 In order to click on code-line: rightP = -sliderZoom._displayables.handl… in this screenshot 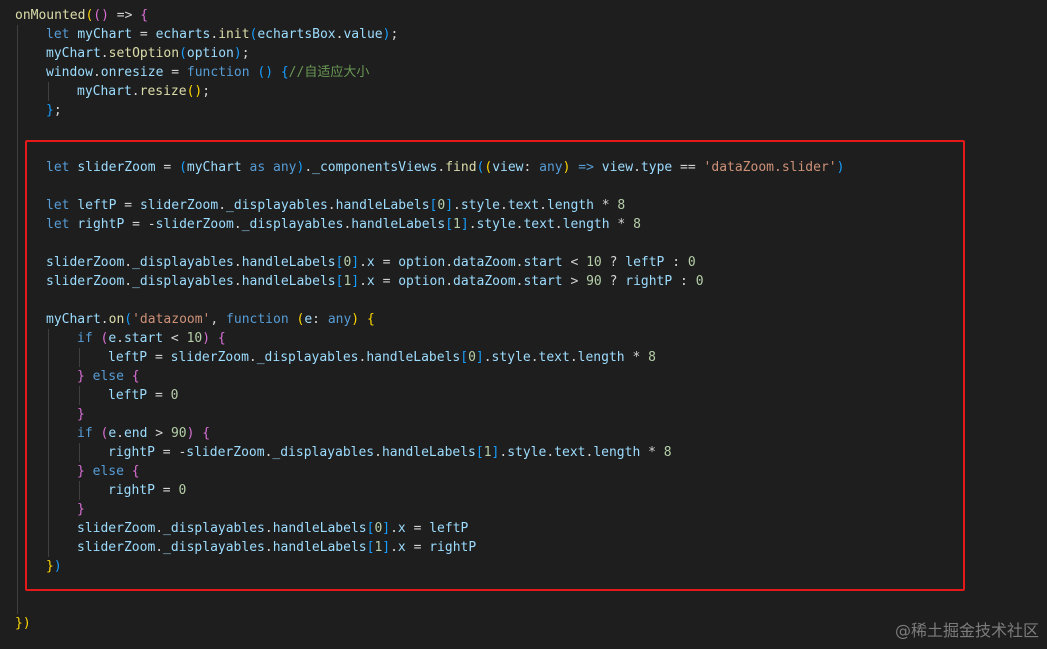, I will do `click(390, 452)`.